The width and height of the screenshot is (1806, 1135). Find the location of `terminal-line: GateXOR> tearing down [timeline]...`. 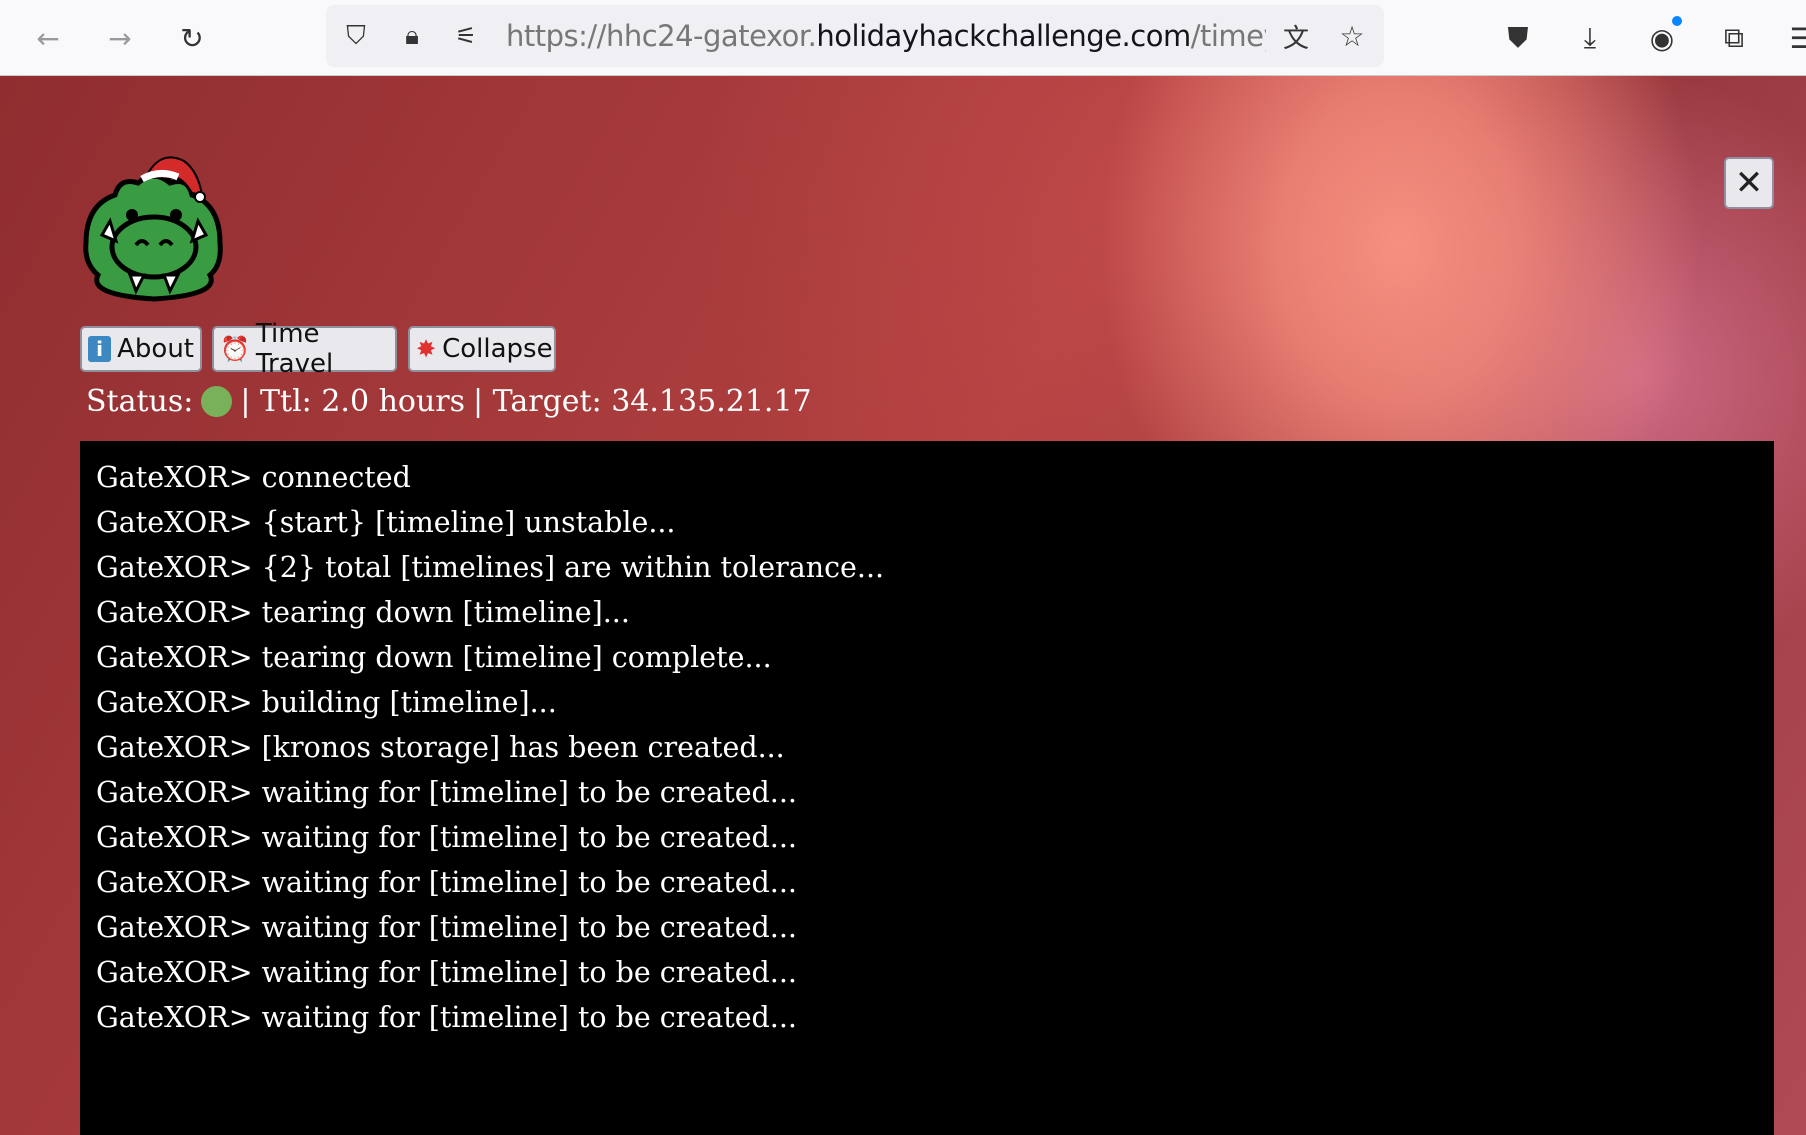

terminal-line: GateXOR> tearing down [timeline]... is located at coordinates (363, 612).